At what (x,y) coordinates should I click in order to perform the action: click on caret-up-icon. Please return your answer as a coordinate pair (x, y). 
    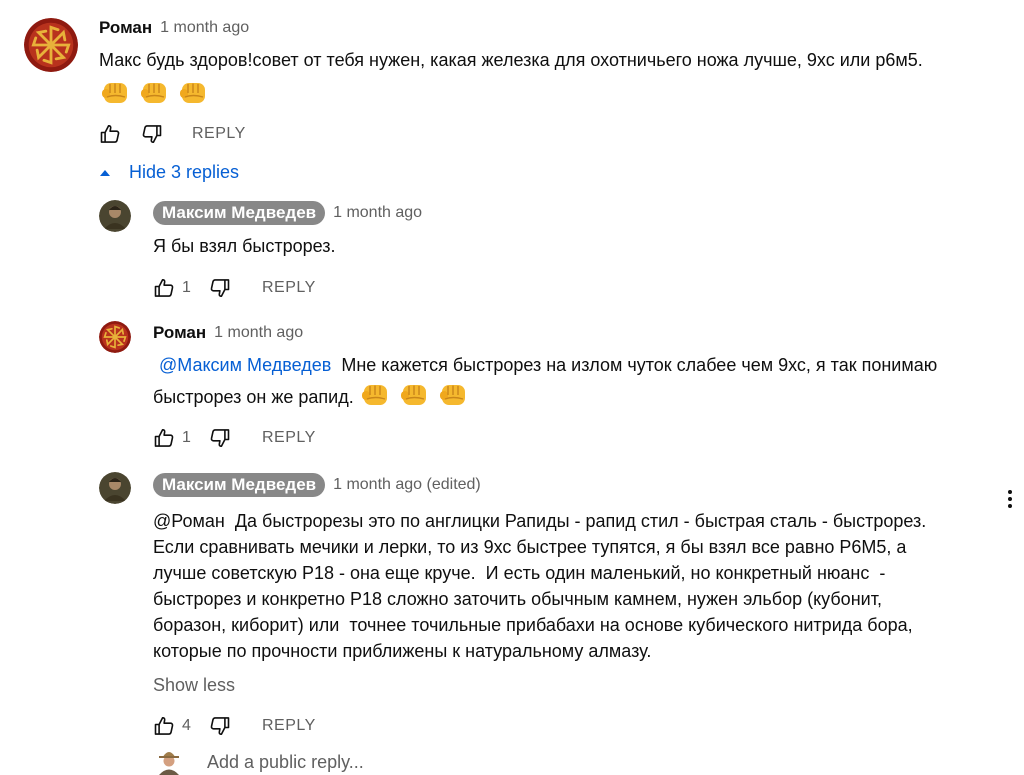
    Looking at the image, I should click on (105, 172).